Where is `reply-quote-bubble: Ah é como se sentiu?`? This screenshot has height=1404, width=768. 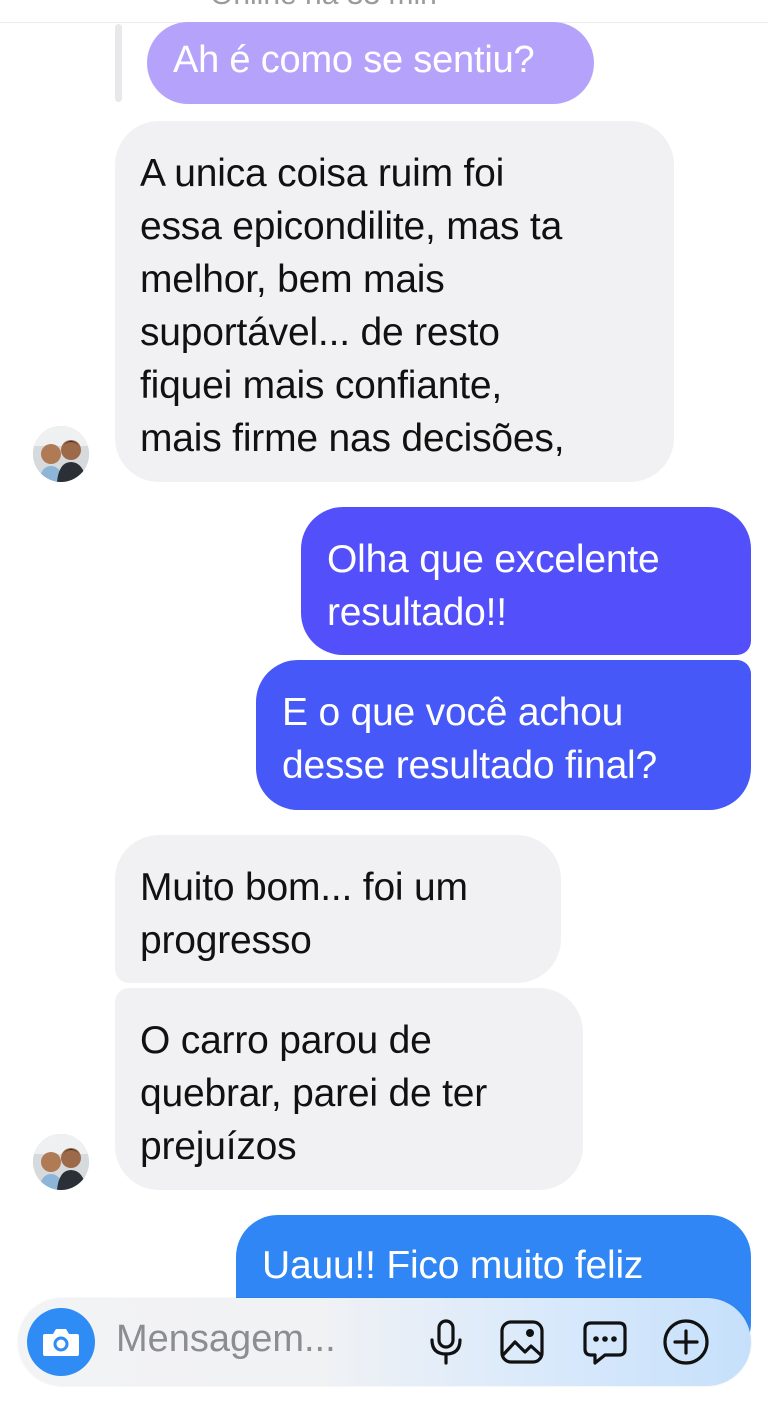 reply-quote-bubble: Ah é como se sentiu? is located at coordinates (370, 63).